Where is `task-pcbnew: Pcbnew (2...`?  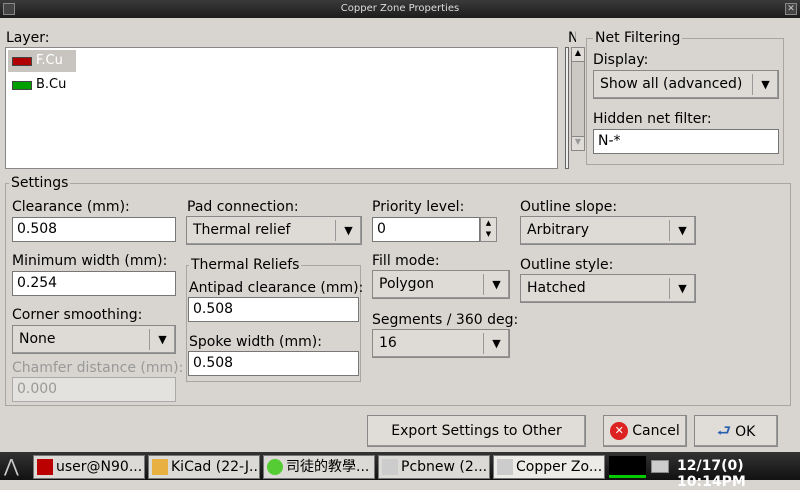 task-pcbnew: Pcbnew (2... is located at coordinates (434, 467).